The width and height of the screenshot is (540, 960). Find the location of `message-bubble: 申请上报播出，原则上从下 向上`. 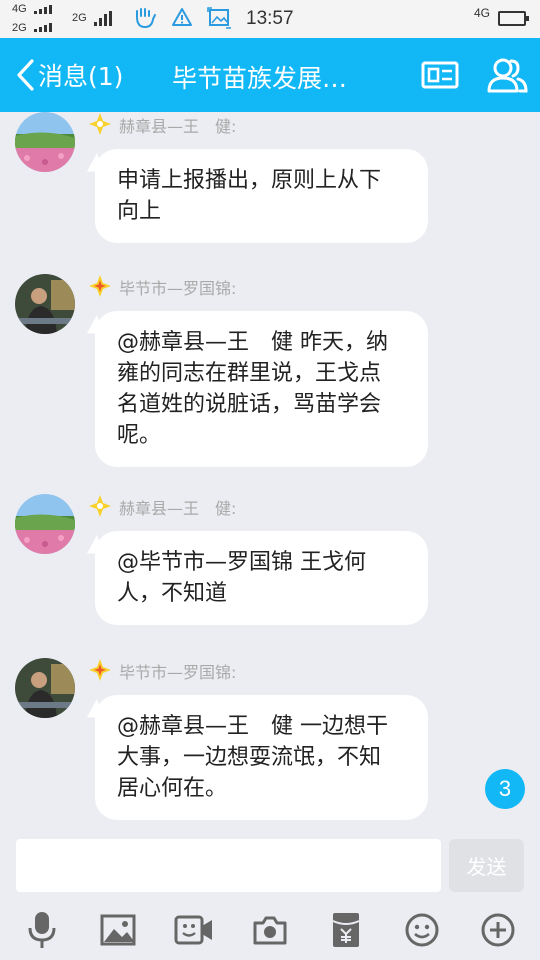

message-bubble: 申请上报播出，原则上从下 向上 is located at coordinates (261, 196).